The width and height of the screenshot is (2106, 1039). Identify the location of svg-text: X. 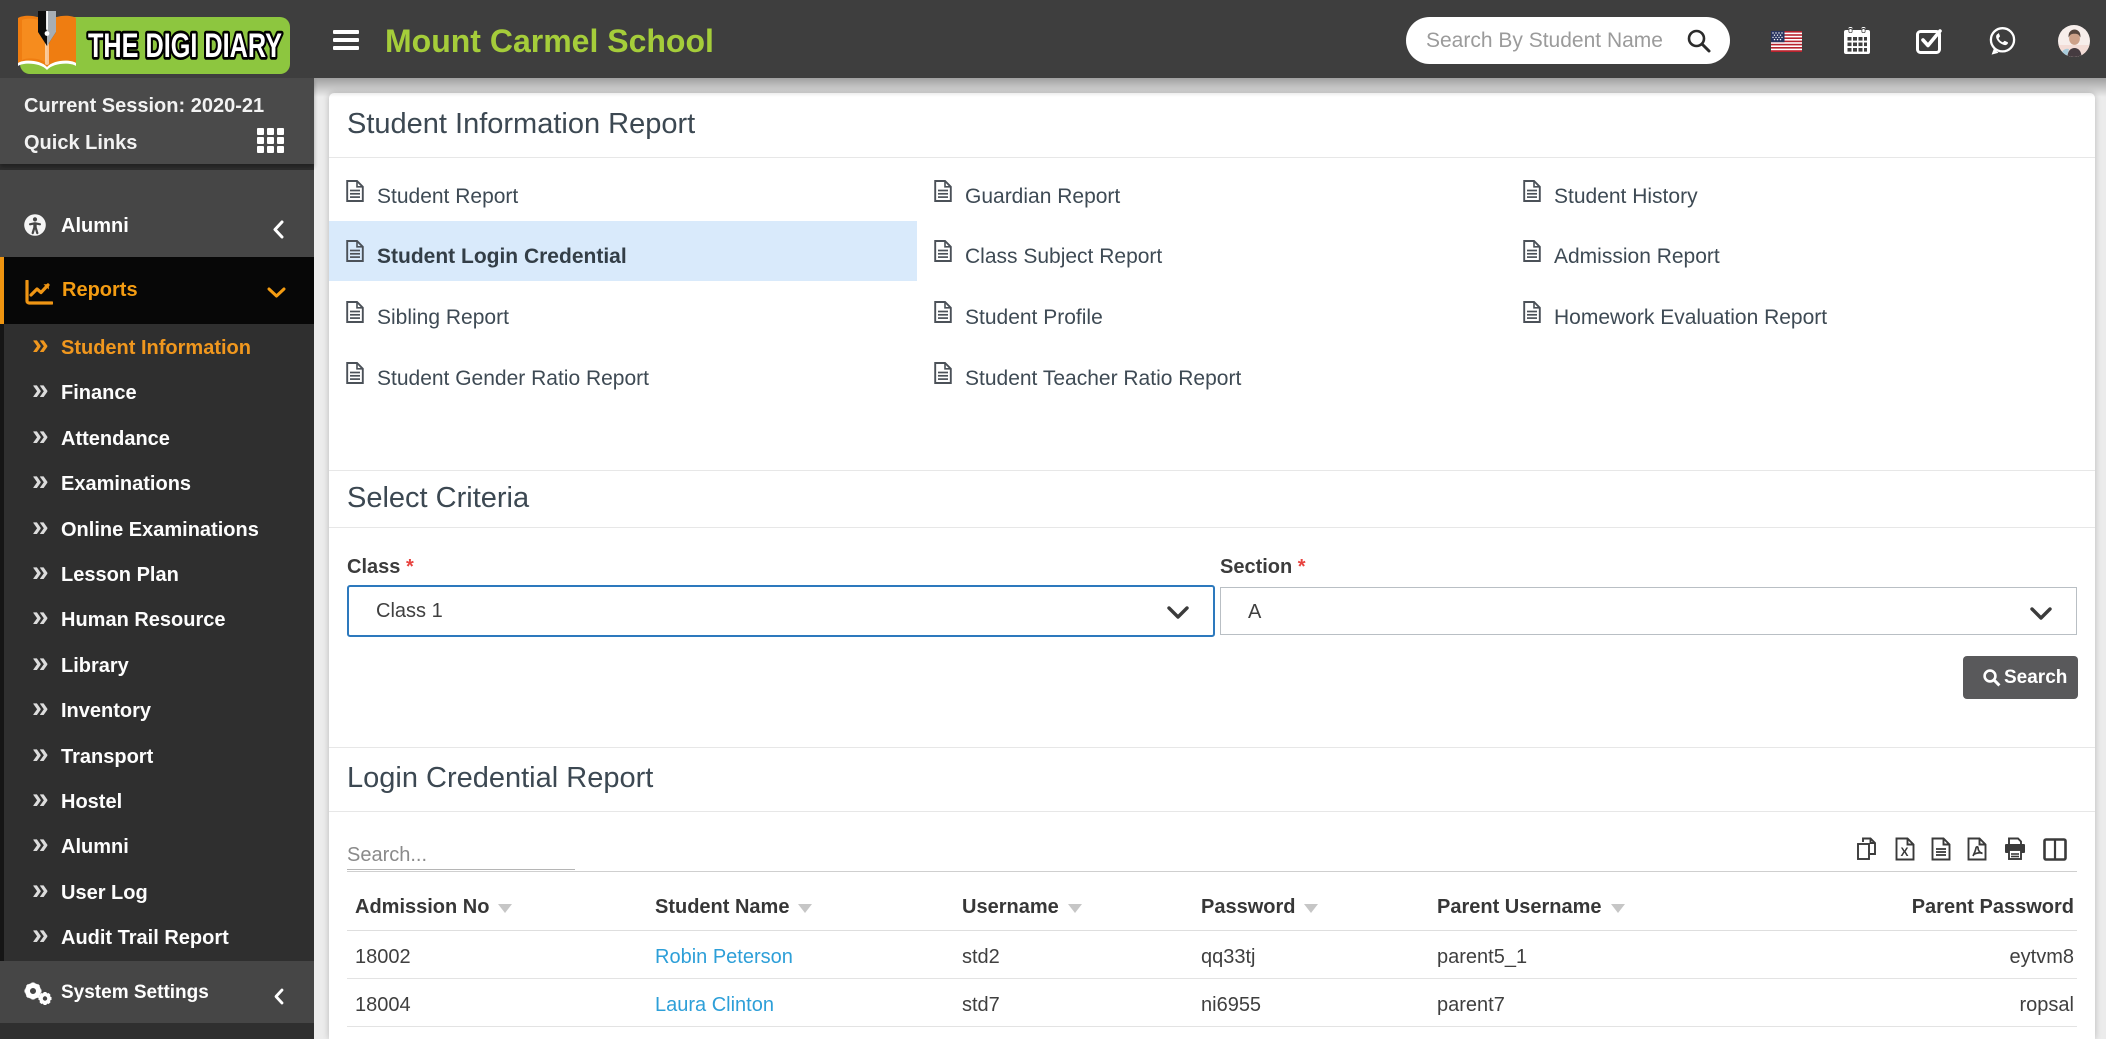
(1904, 852).